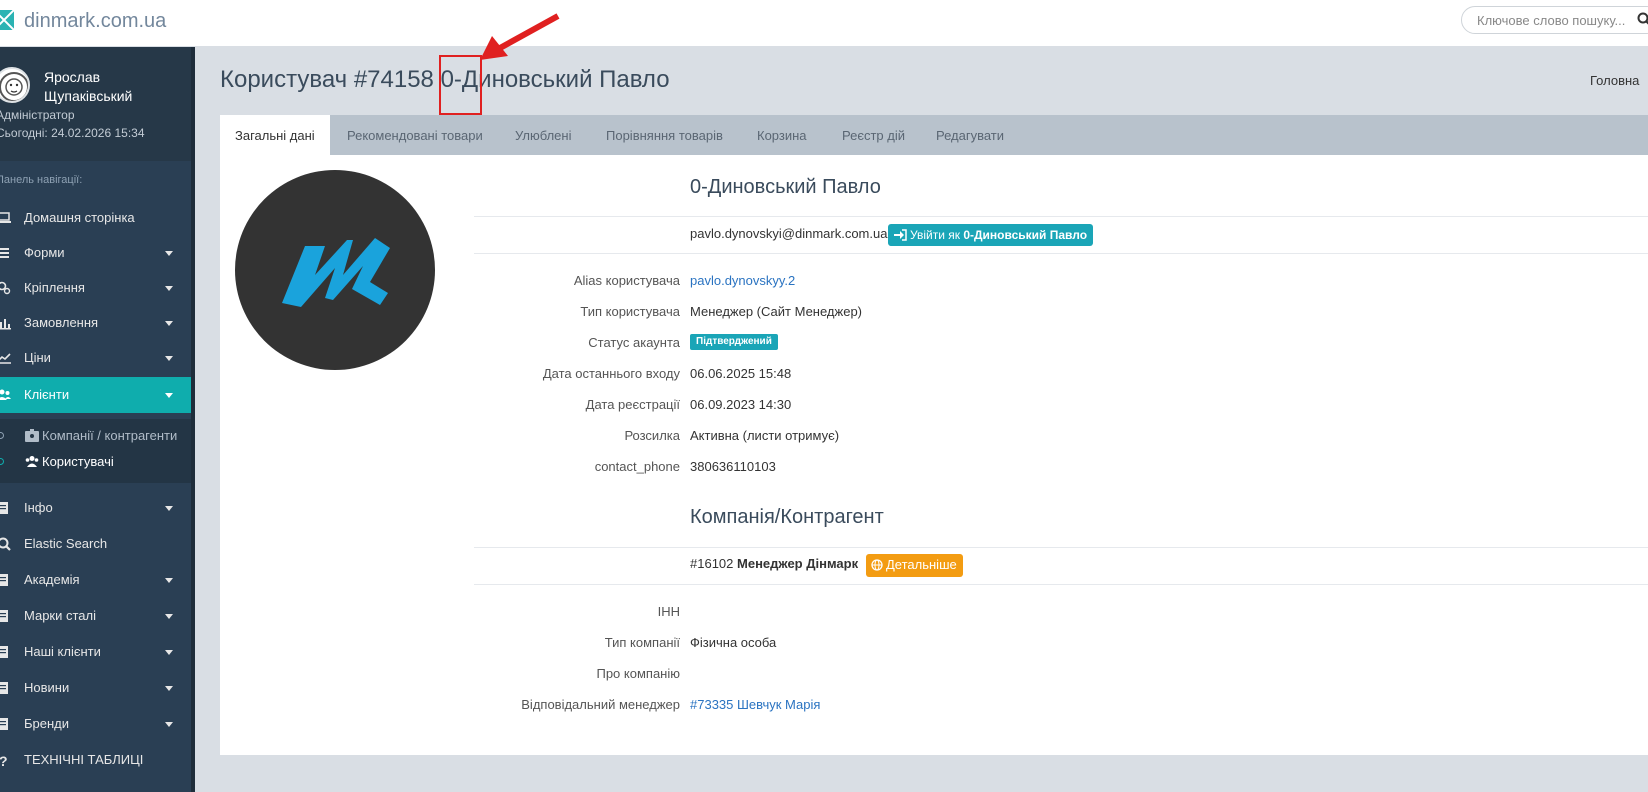  Describe the element at coordinates (789, 233) in the screenshot. I see `user-email: pavlo.dynovskyi@dinmark.com.ua` at that location.